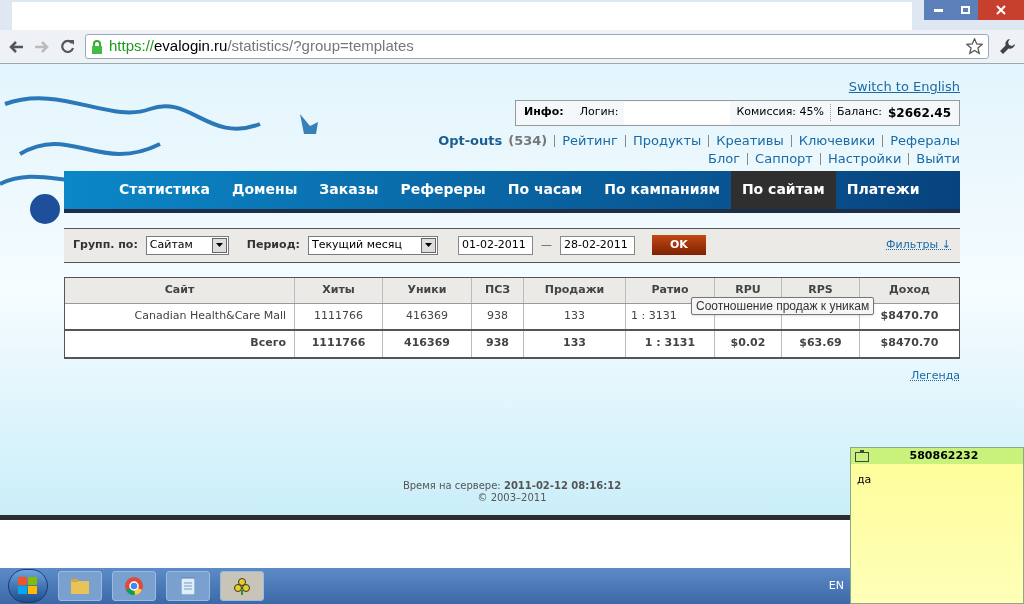  I want to click on nav-link: Ключевики, so click(837, 140).